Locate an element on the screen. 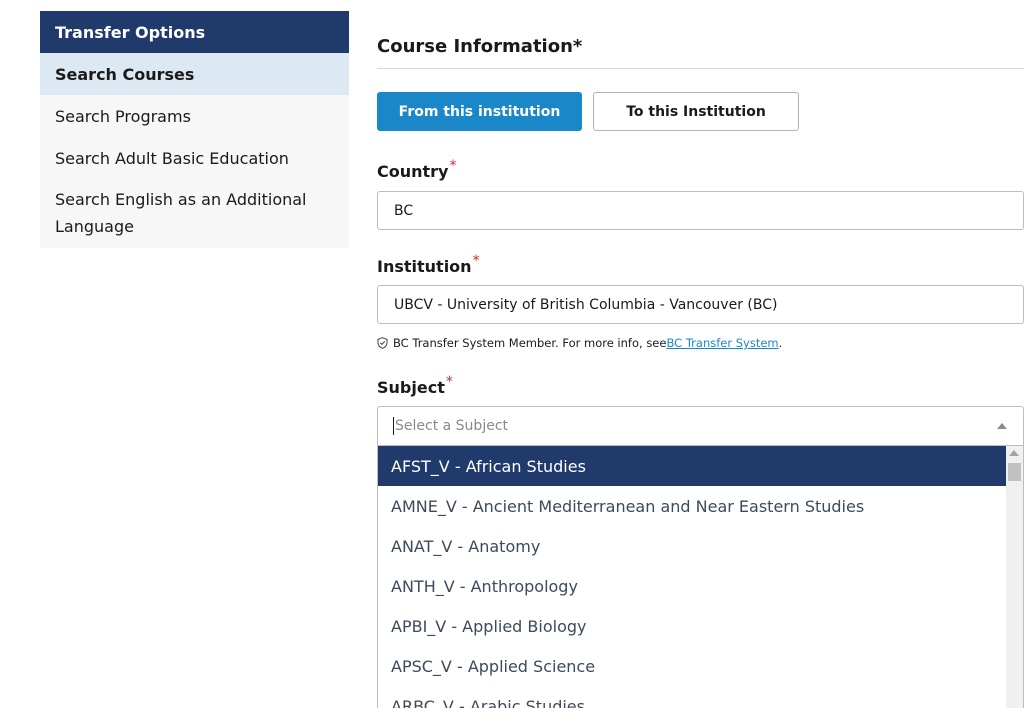 This screenshot has height=708, width=1029. shield-check-icon is located at coordinates (382, 343).